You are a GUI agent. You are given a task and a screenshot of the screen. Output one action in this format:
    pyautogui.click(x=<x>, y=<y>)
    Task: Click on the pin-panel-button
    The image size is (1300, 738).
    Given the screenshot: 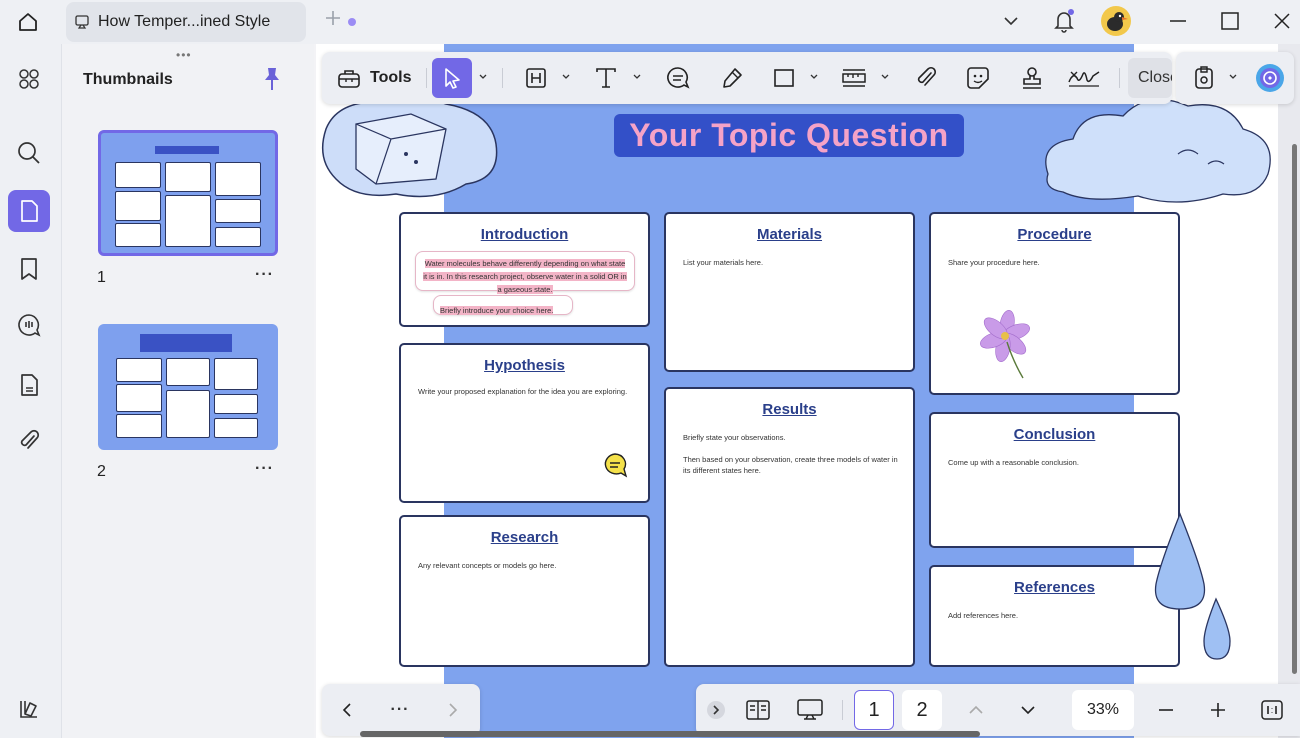 What is the action you would take?
    pyautogui.click(x=272, y=79)
    